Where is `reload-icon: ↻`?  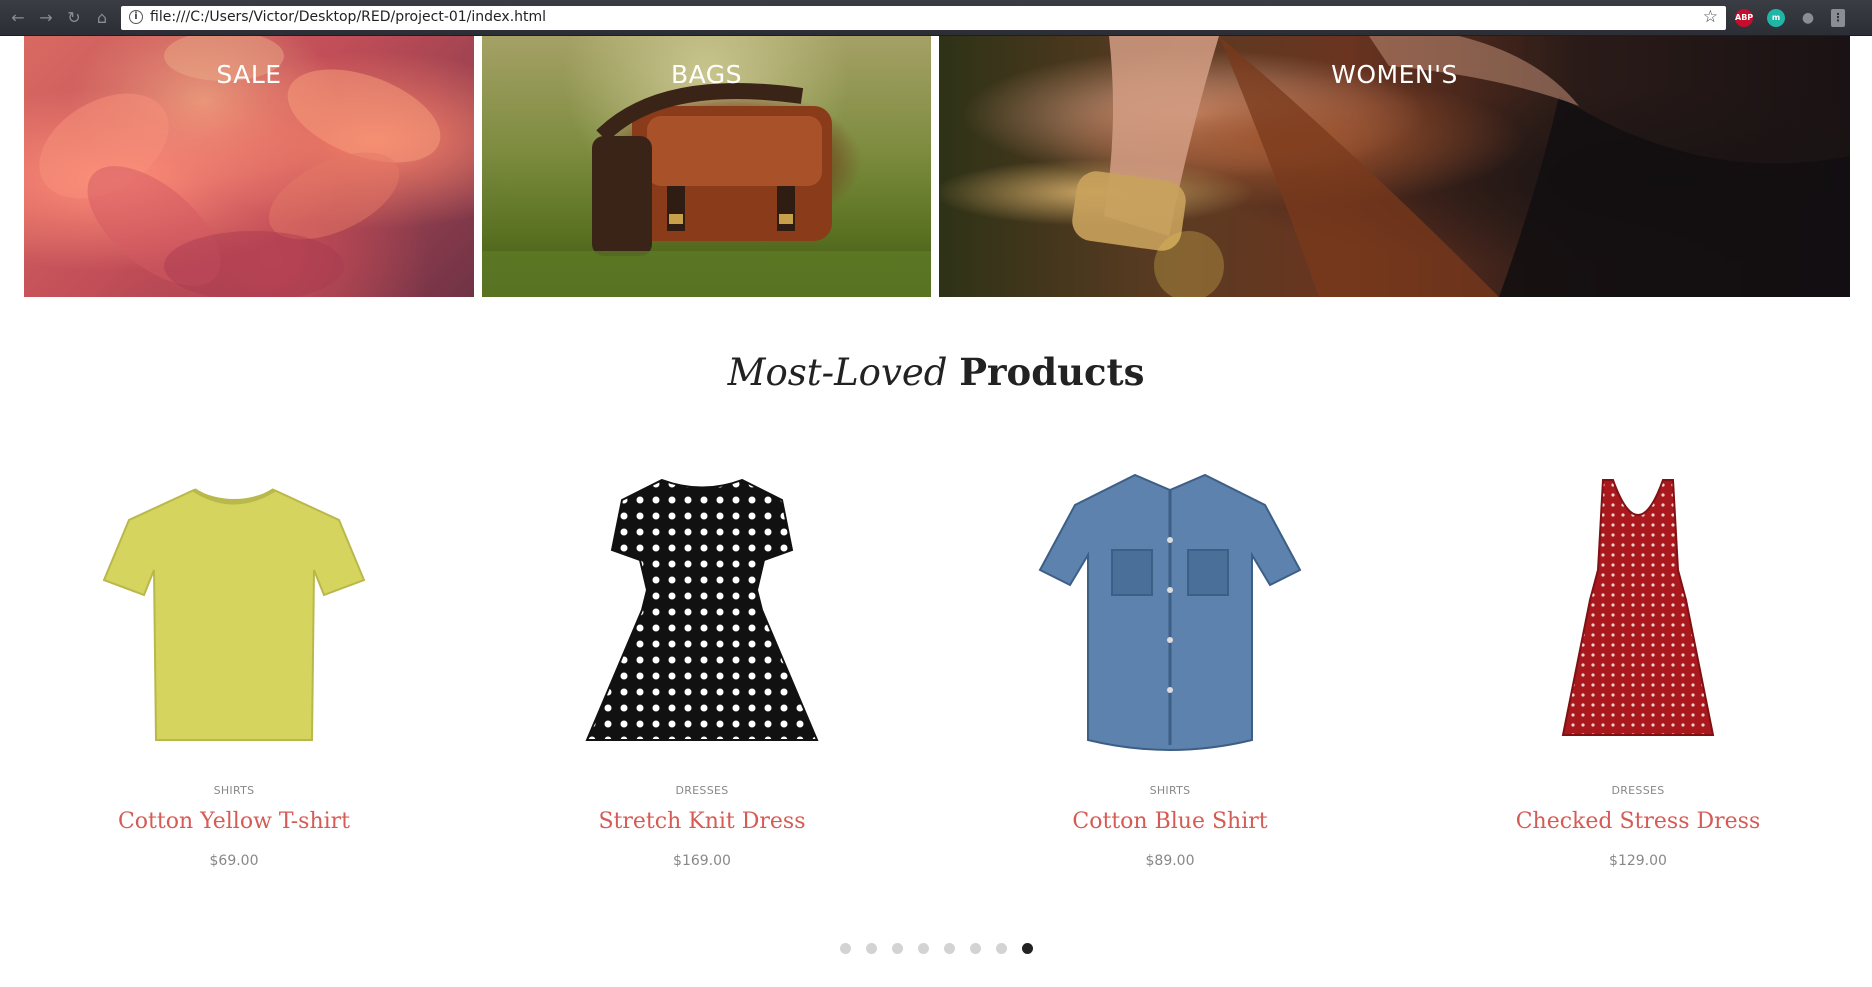
reload-icon: ↻ is located at coordinates (74, 18).